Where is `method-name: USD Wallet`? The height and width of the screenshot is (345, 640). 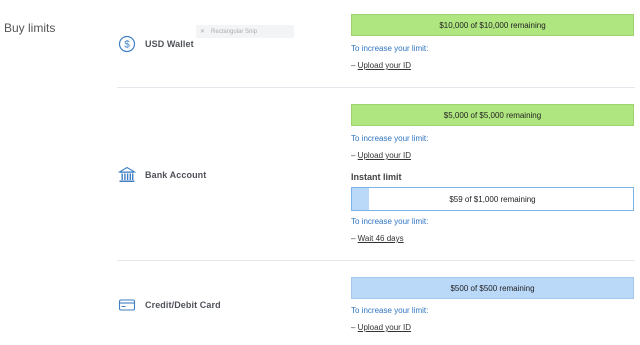 method-name: USD Wallet is located at coordinates (169, 44).